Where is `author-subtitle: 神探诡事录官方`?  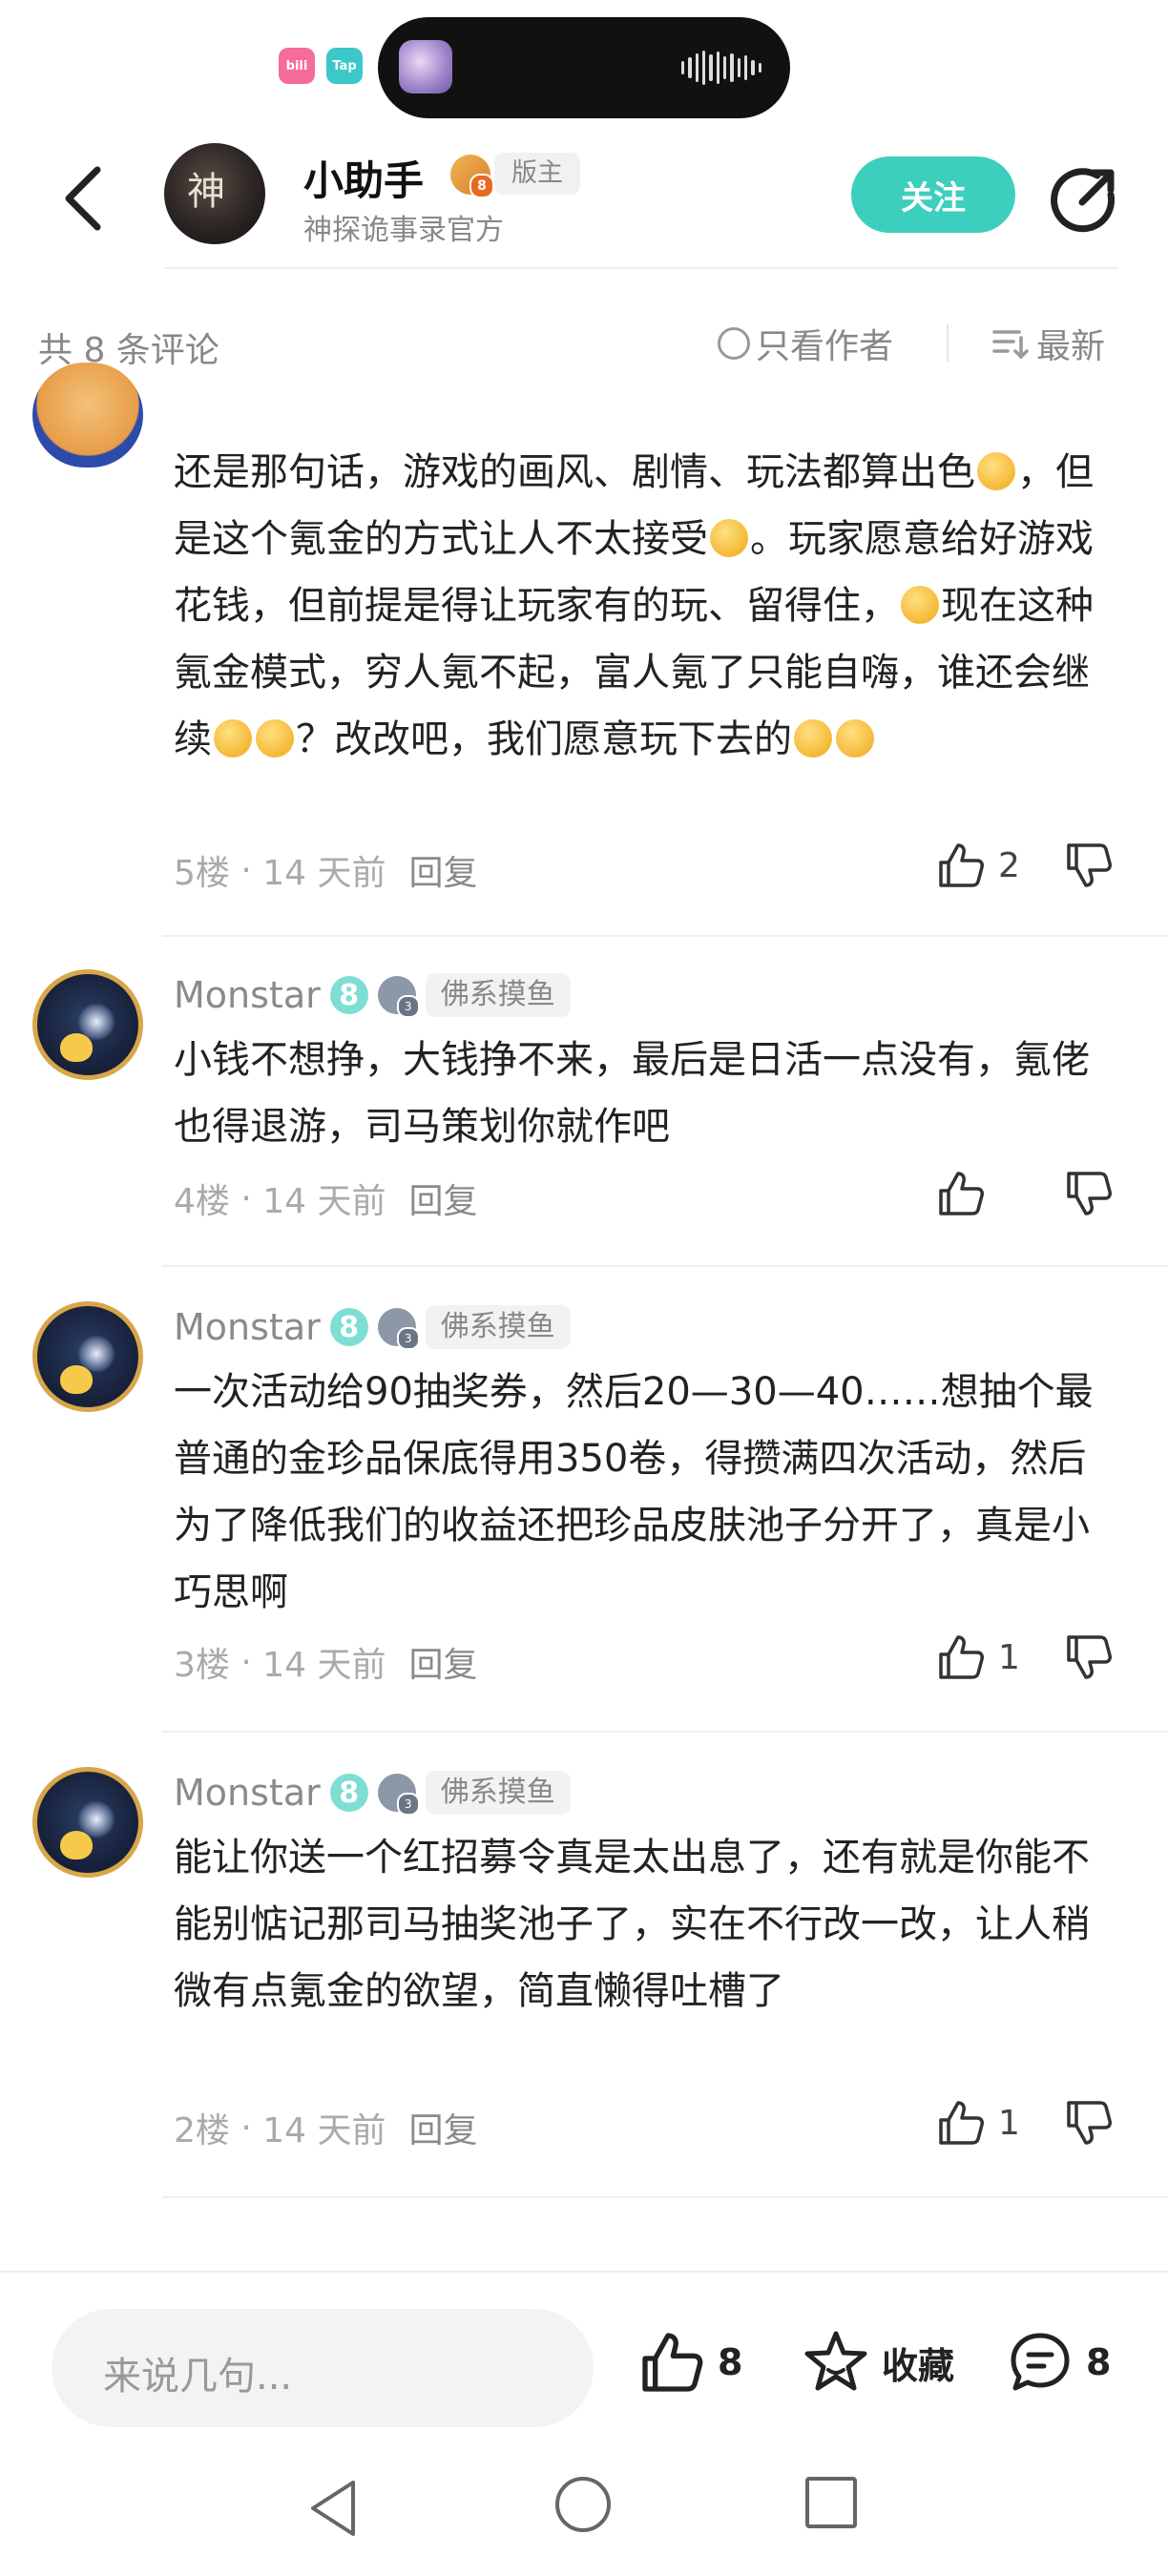
author-subtitle: 神探诡事录官方 is located at coordinates (403, 230).